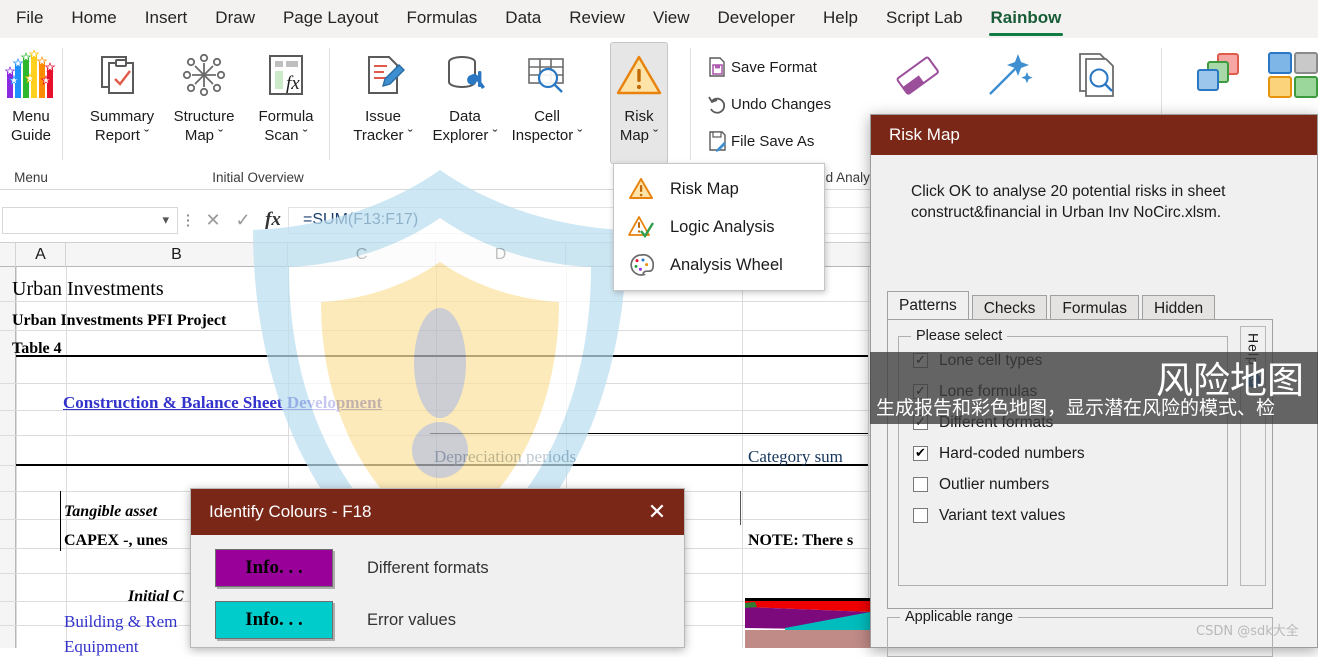 The width and height of the screenshot is (1318, 657). I want to click on cell-text: Urban Investments, so click(88, 289).